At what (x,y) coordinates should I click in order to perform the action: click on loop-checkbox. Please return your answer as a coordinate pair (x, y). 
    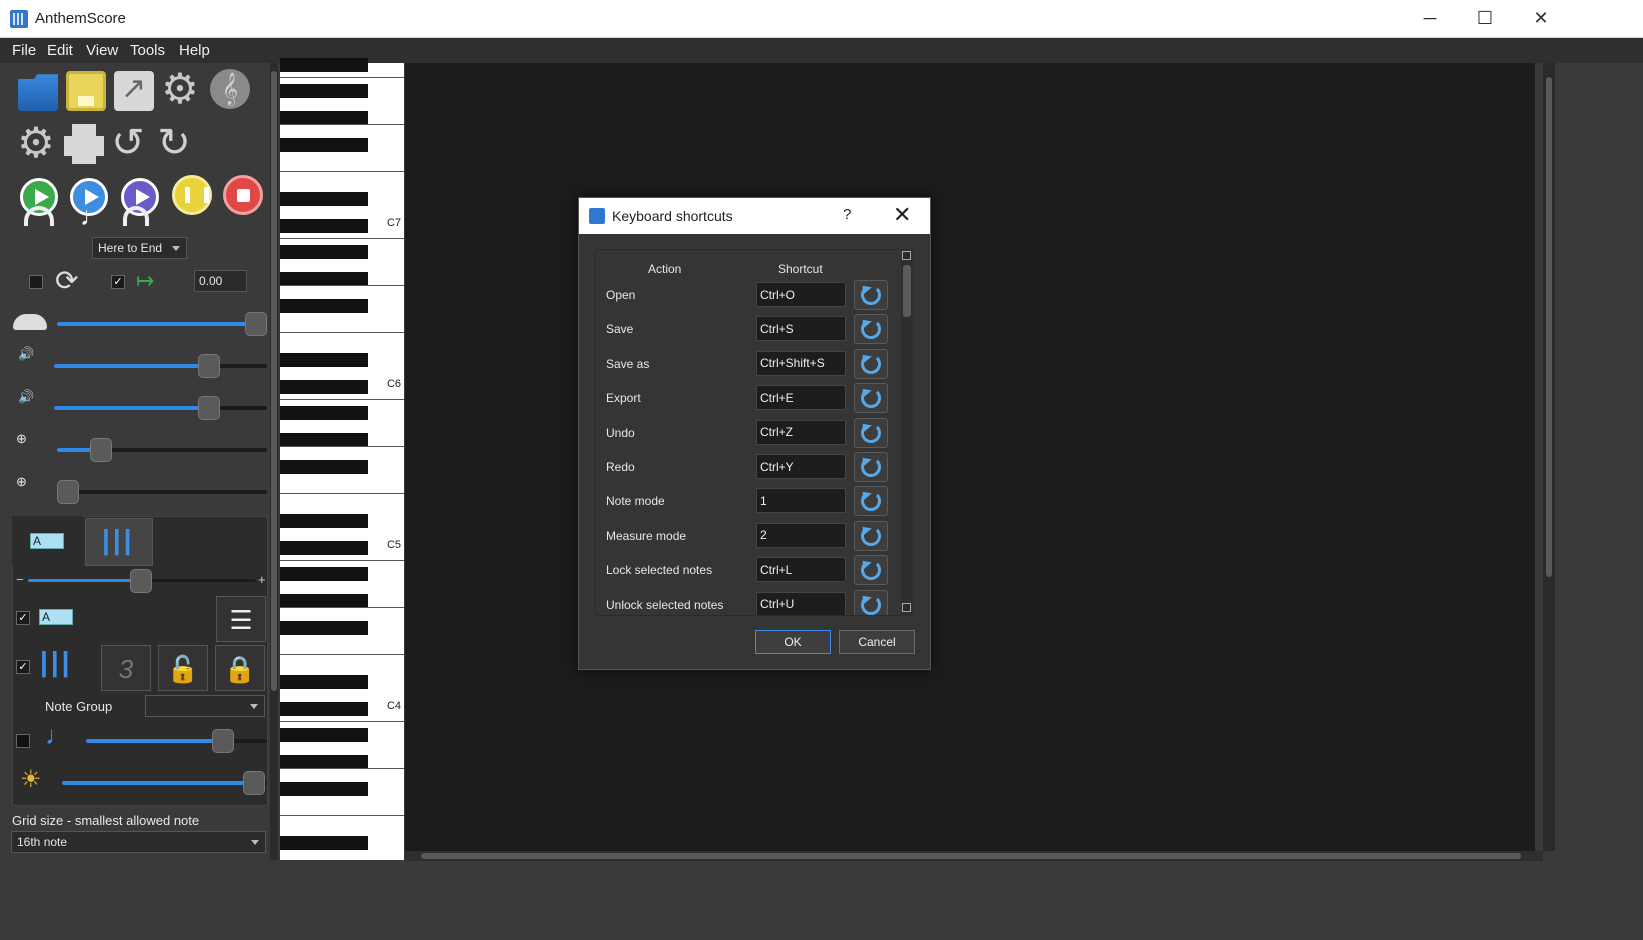
    Looking at the image, I should click on (36, 282).